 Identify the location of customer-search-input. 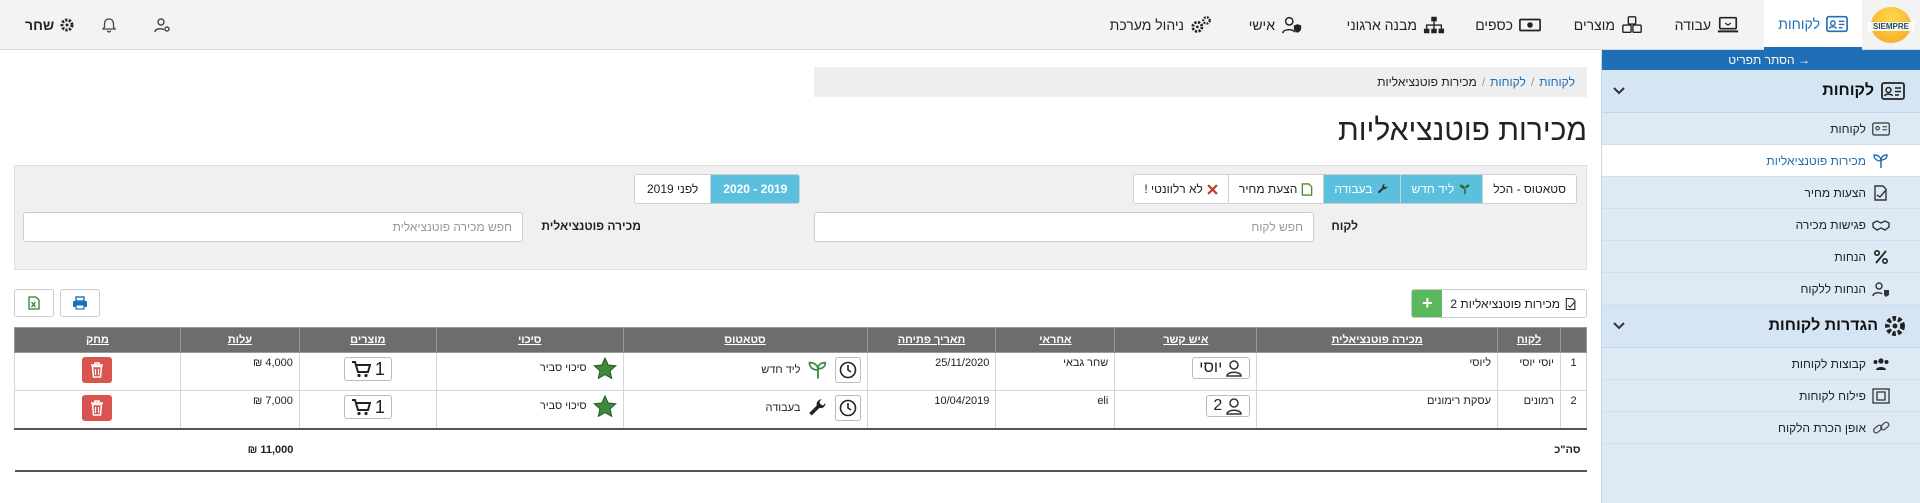
(1064, 227).